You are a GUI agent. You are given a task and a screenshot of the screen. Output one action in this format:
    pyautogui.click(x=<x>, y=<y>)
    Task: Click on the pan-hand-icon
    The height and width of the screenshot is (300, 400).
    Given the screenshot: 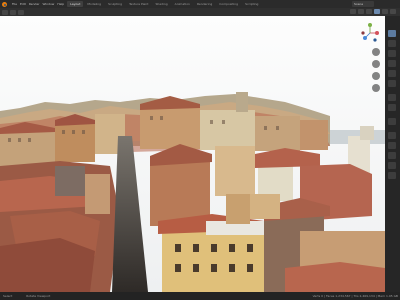 What is the action you would take?
    pyautogui.click(x=376, y=64)
    